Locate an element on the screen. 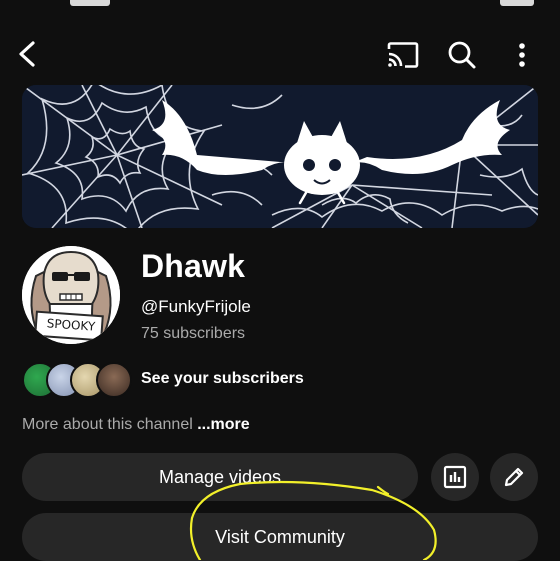 The image size is (560, 561). cast-button is located at coordinates (403, 55).